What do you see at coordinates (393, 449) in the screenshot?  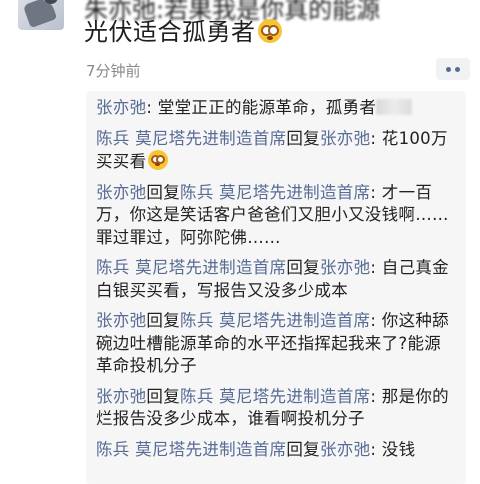 I see `comment-text: : 没钱` at bounding box center [393, 449].